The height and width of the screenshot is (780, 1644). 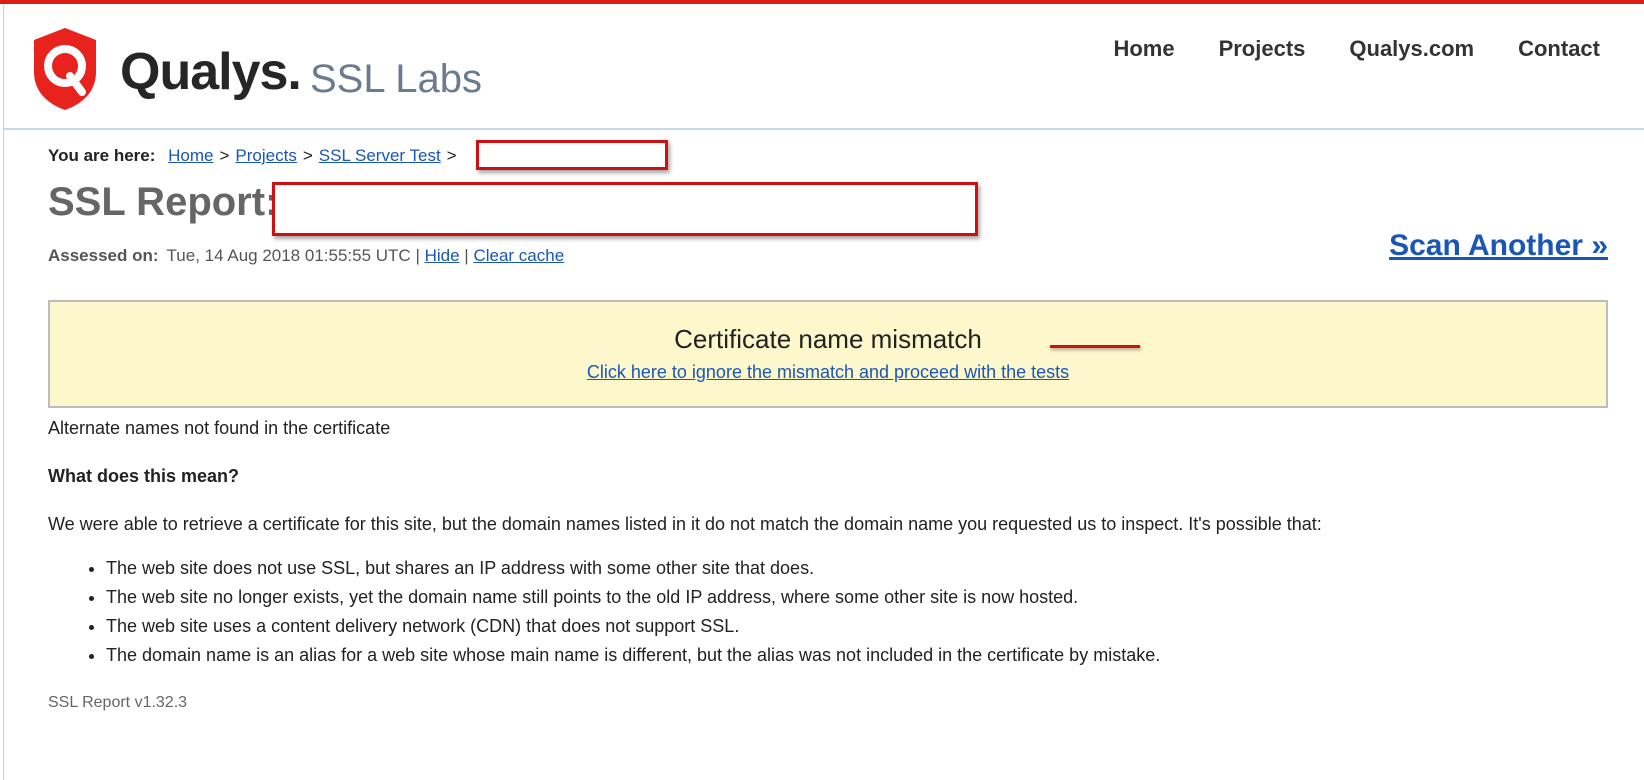 What do you see at coordinates (1411, 49) in the screenshot?
I see `nav-qualys-com: Qualys.com` at bounding box center [1411, 49].